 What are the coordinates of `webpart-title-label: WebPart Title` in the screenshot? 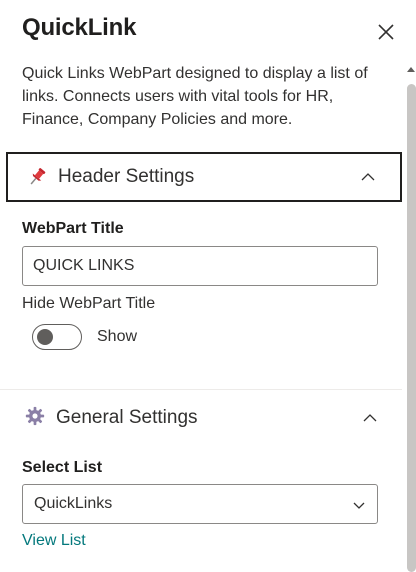 It's located at (73, 228).